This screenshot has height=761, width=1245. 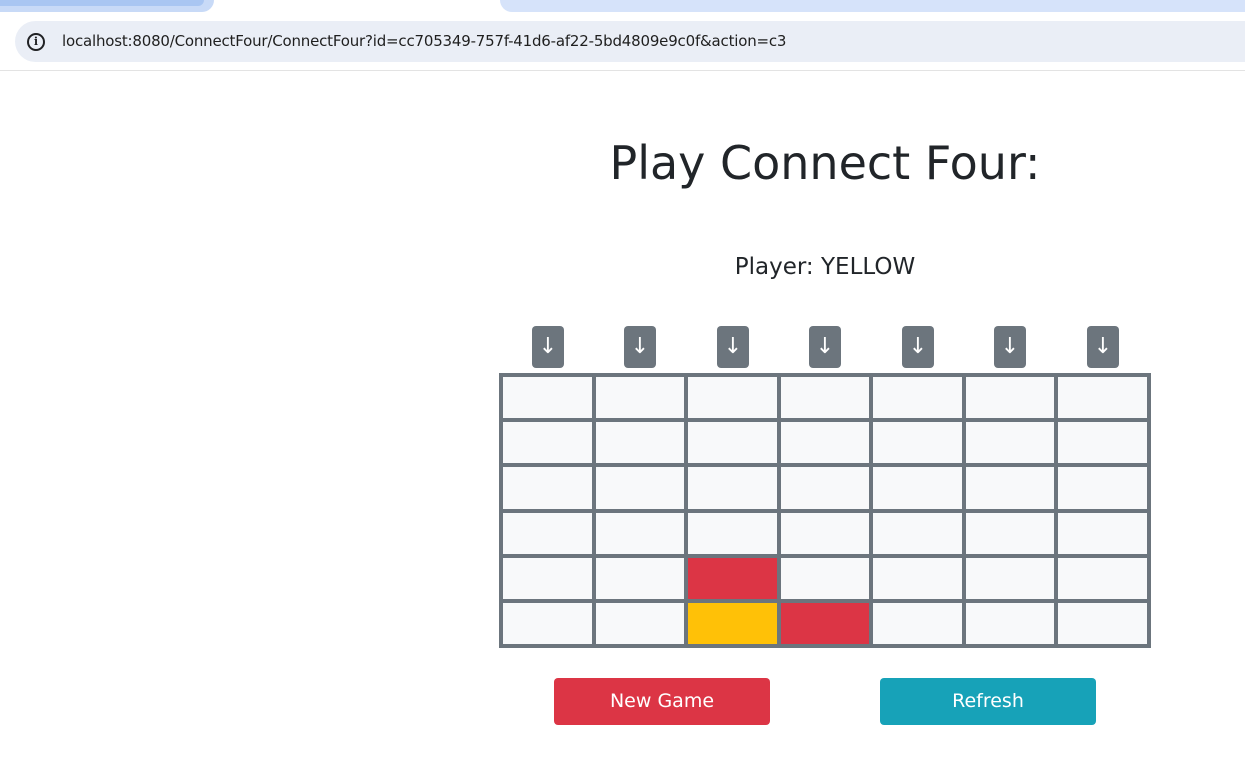 I want to click on board-cell-r5-c3-red, so click(x=732, y=578).